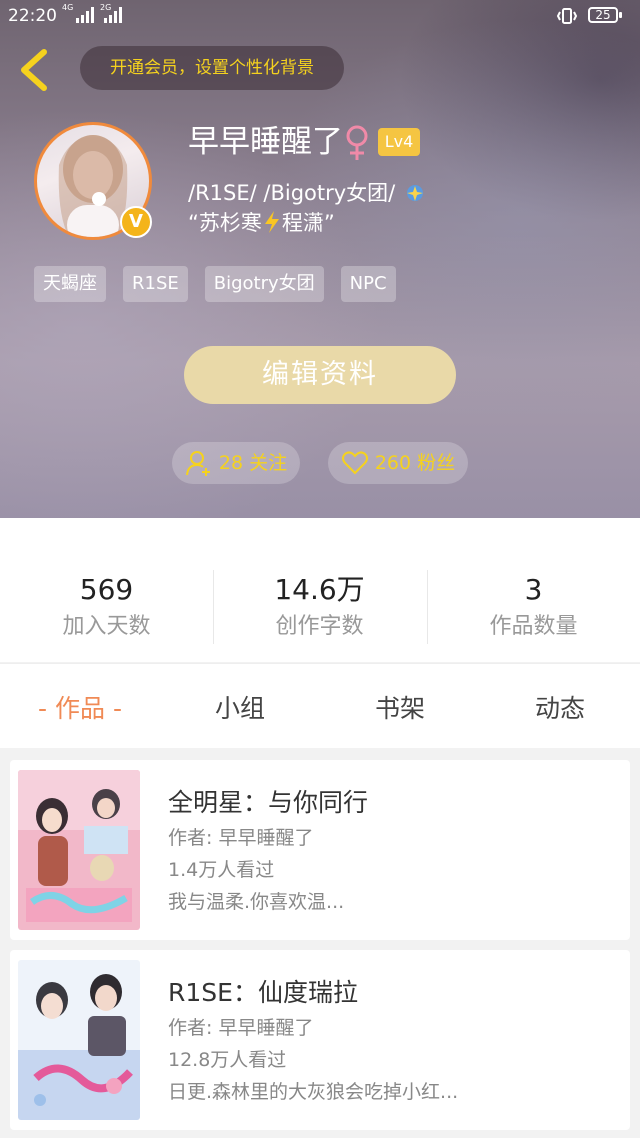 This screenshot has height=1138, width=640. I want to click on stat-value: 14.6万, so click(319, 589).